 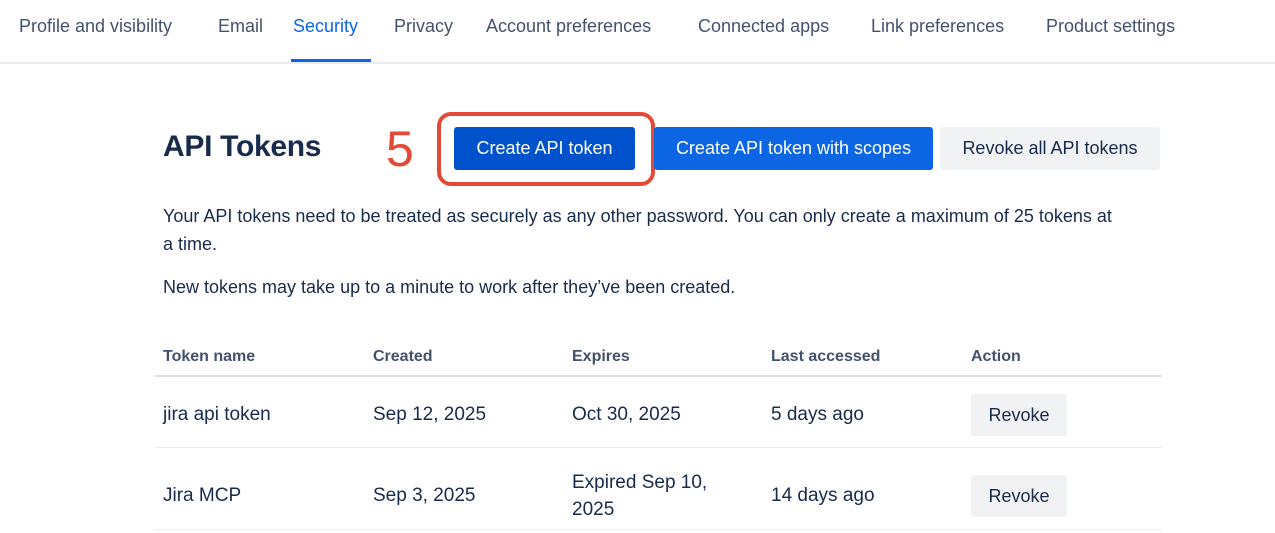 I want to click on expires-cell: Oct 30, 2025, so click(x=626, y=414).